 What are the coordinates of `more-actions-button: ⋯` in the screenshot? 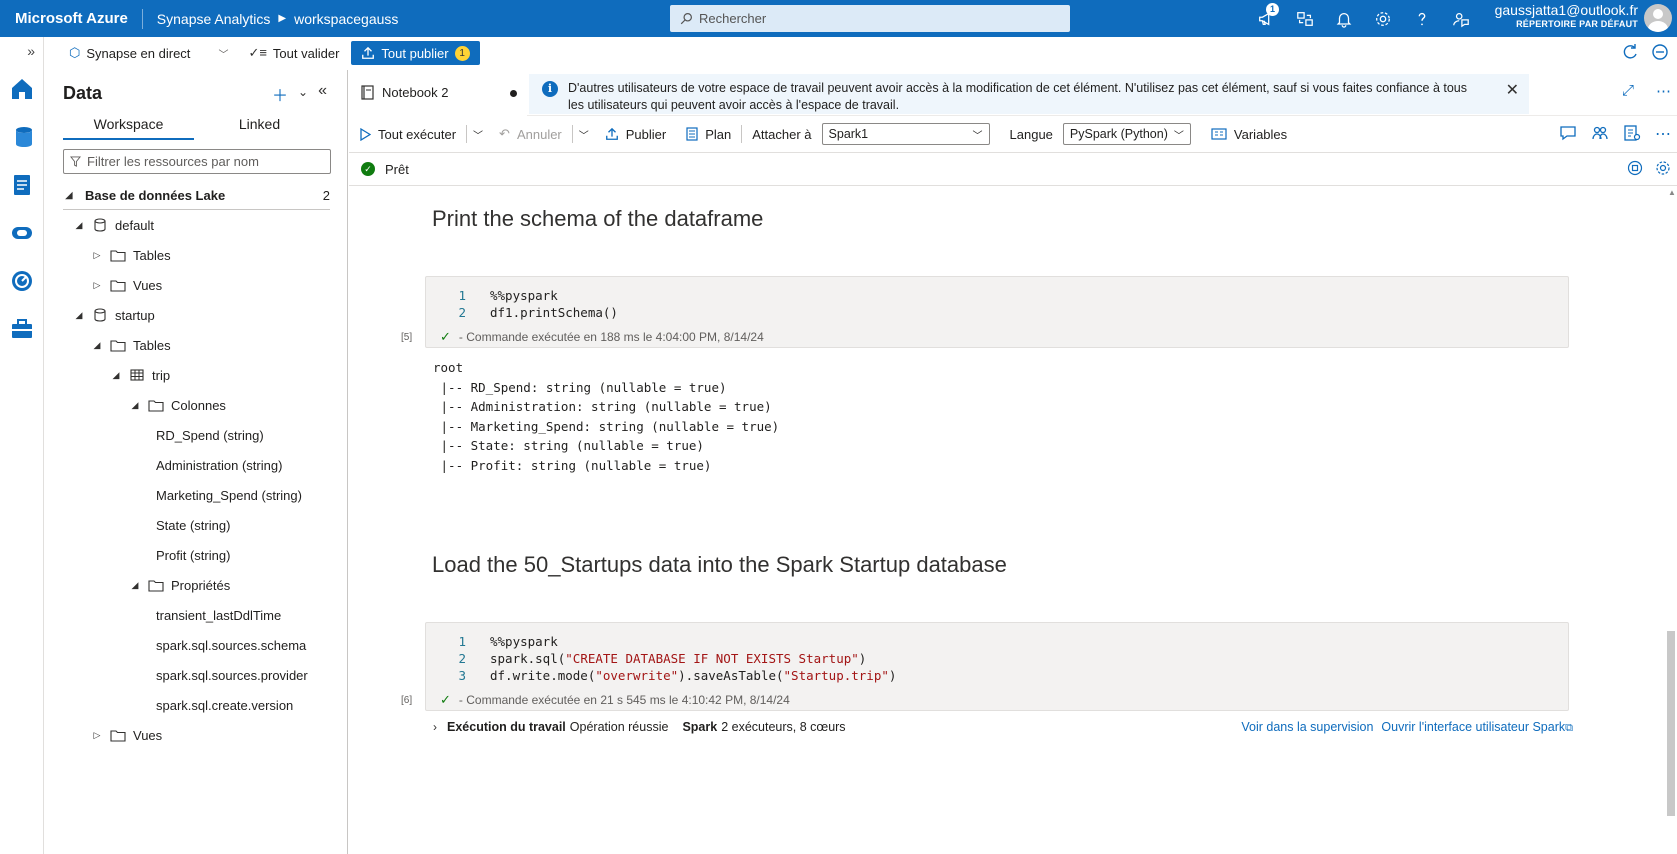 It's located at (1663, 134).